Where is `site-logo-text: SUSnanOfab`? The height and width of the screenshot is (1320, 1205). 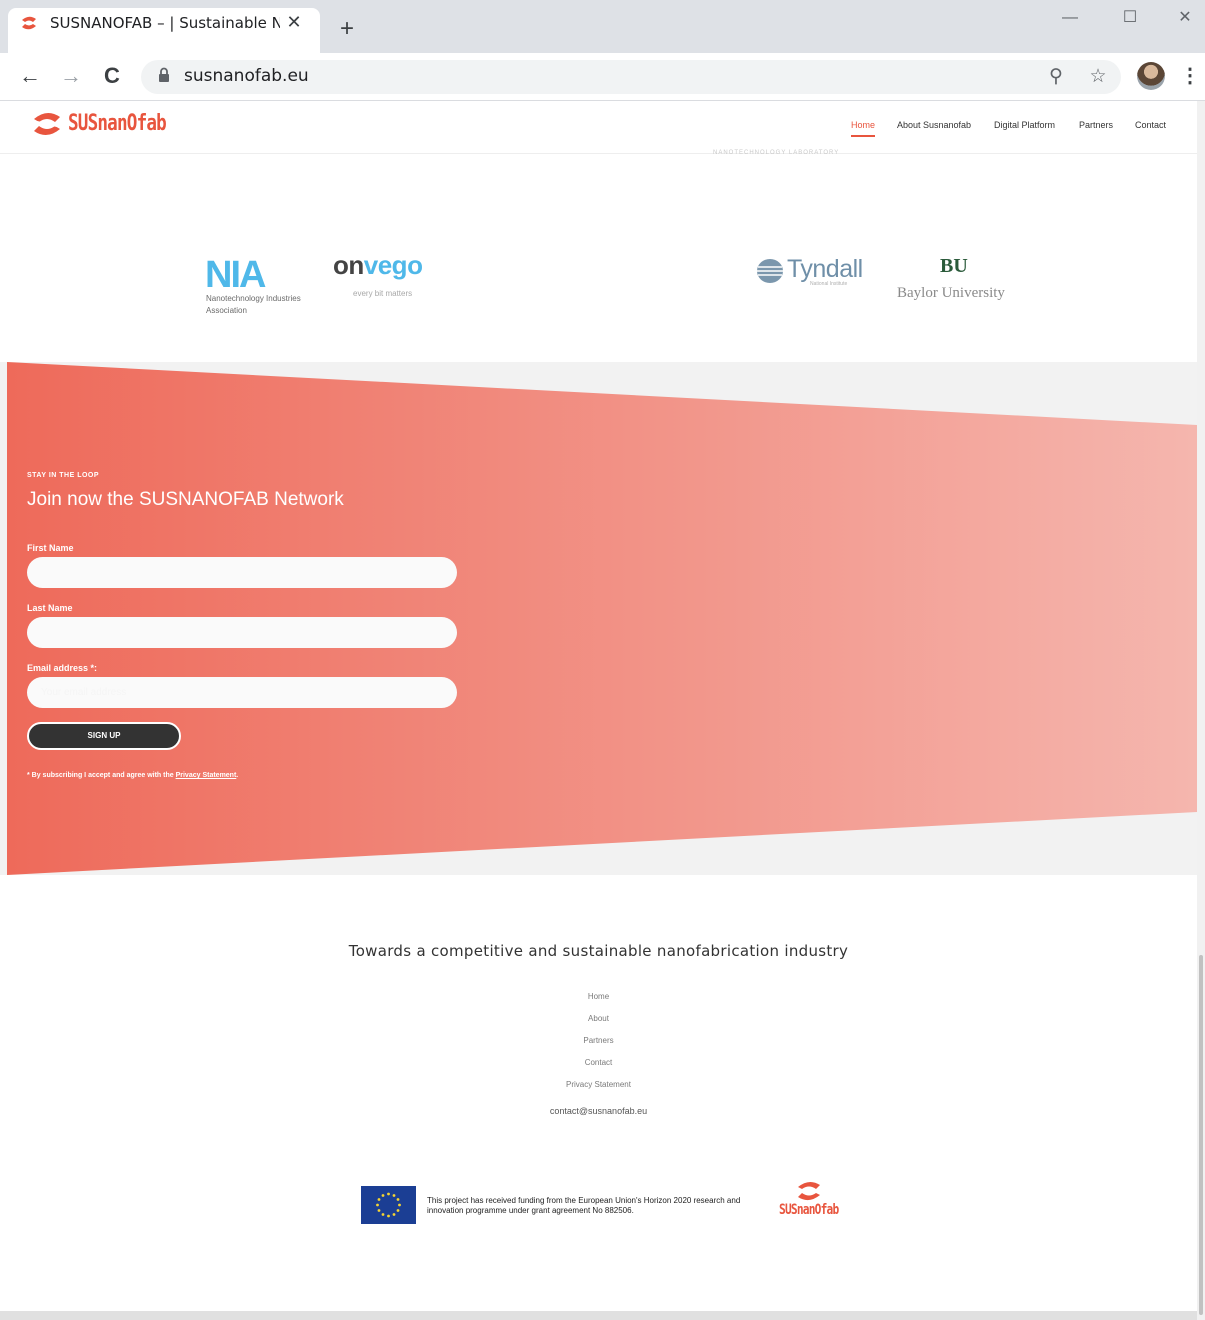
site-logo-text: SUSnanOfab is located at coordinates (117, 123).